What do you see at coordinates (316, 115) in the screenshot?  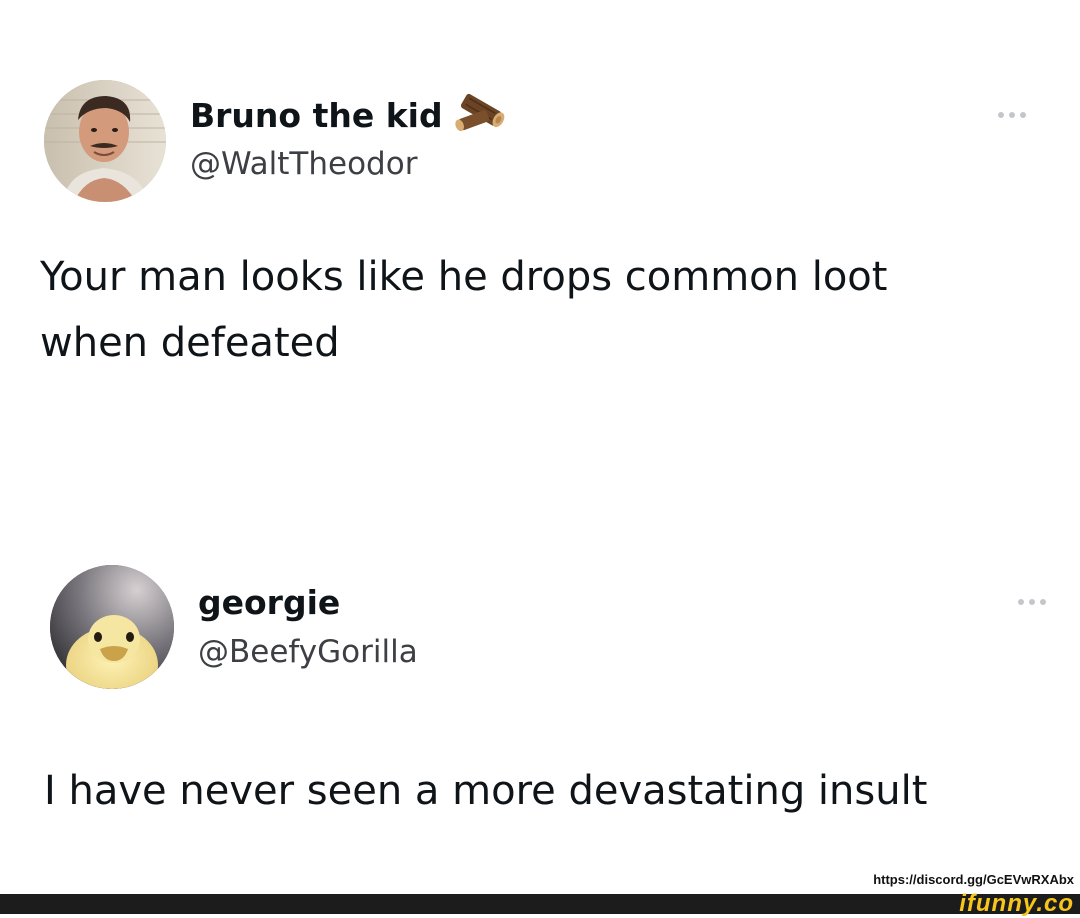 I see `display-name: Bruno the kid` at bounding box center [316, 115].